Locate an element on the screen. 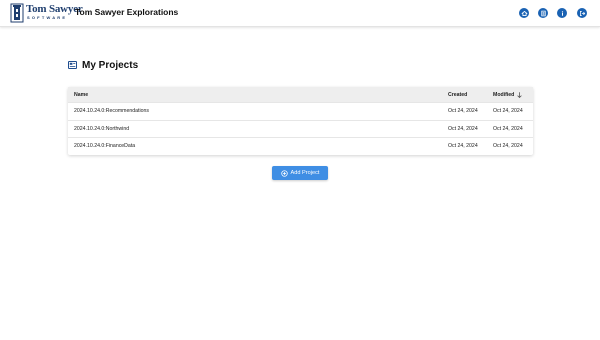 The width and height of the screenshot is (600, 340). info-button is located at coordinates (562, 13).